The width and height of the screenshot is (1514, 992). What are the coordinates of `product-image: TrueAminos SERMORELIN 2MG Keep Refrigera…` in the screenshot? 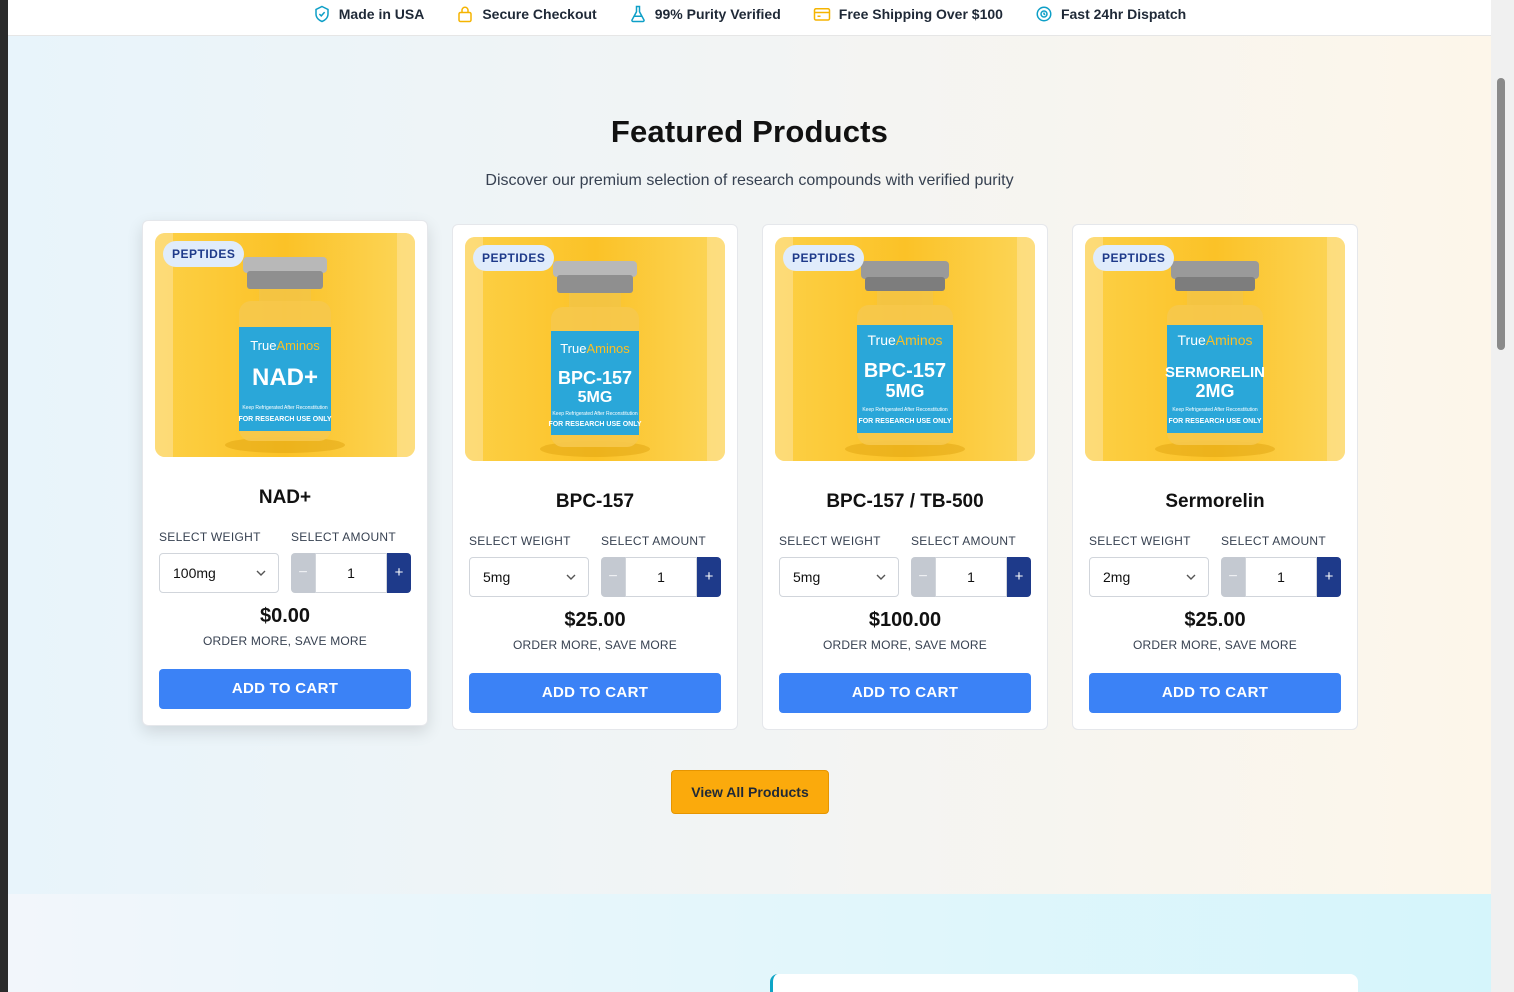 It's located at (1215, 349).